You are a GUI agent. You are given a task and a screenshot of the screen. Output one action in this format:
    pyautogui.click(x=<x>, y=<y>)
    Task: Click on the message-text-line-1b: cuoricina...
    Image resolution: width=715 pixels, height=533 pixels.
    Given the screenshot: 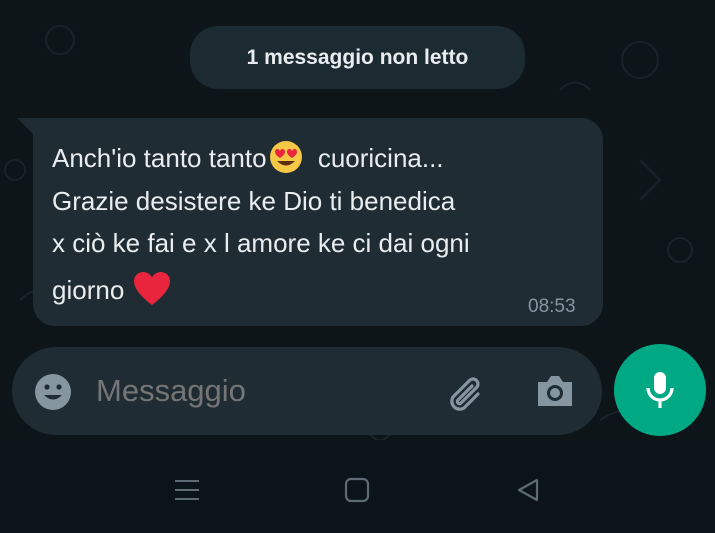 What is the action you would take?
    pyautogui.click(x=380, y=157)
    